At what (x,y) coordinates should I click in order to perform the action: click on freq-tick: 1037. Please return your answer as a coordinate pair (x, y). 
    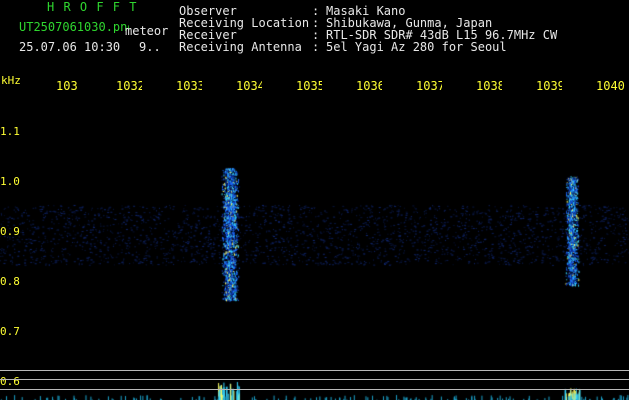
    Looking at the image, I should click on (429, 86).